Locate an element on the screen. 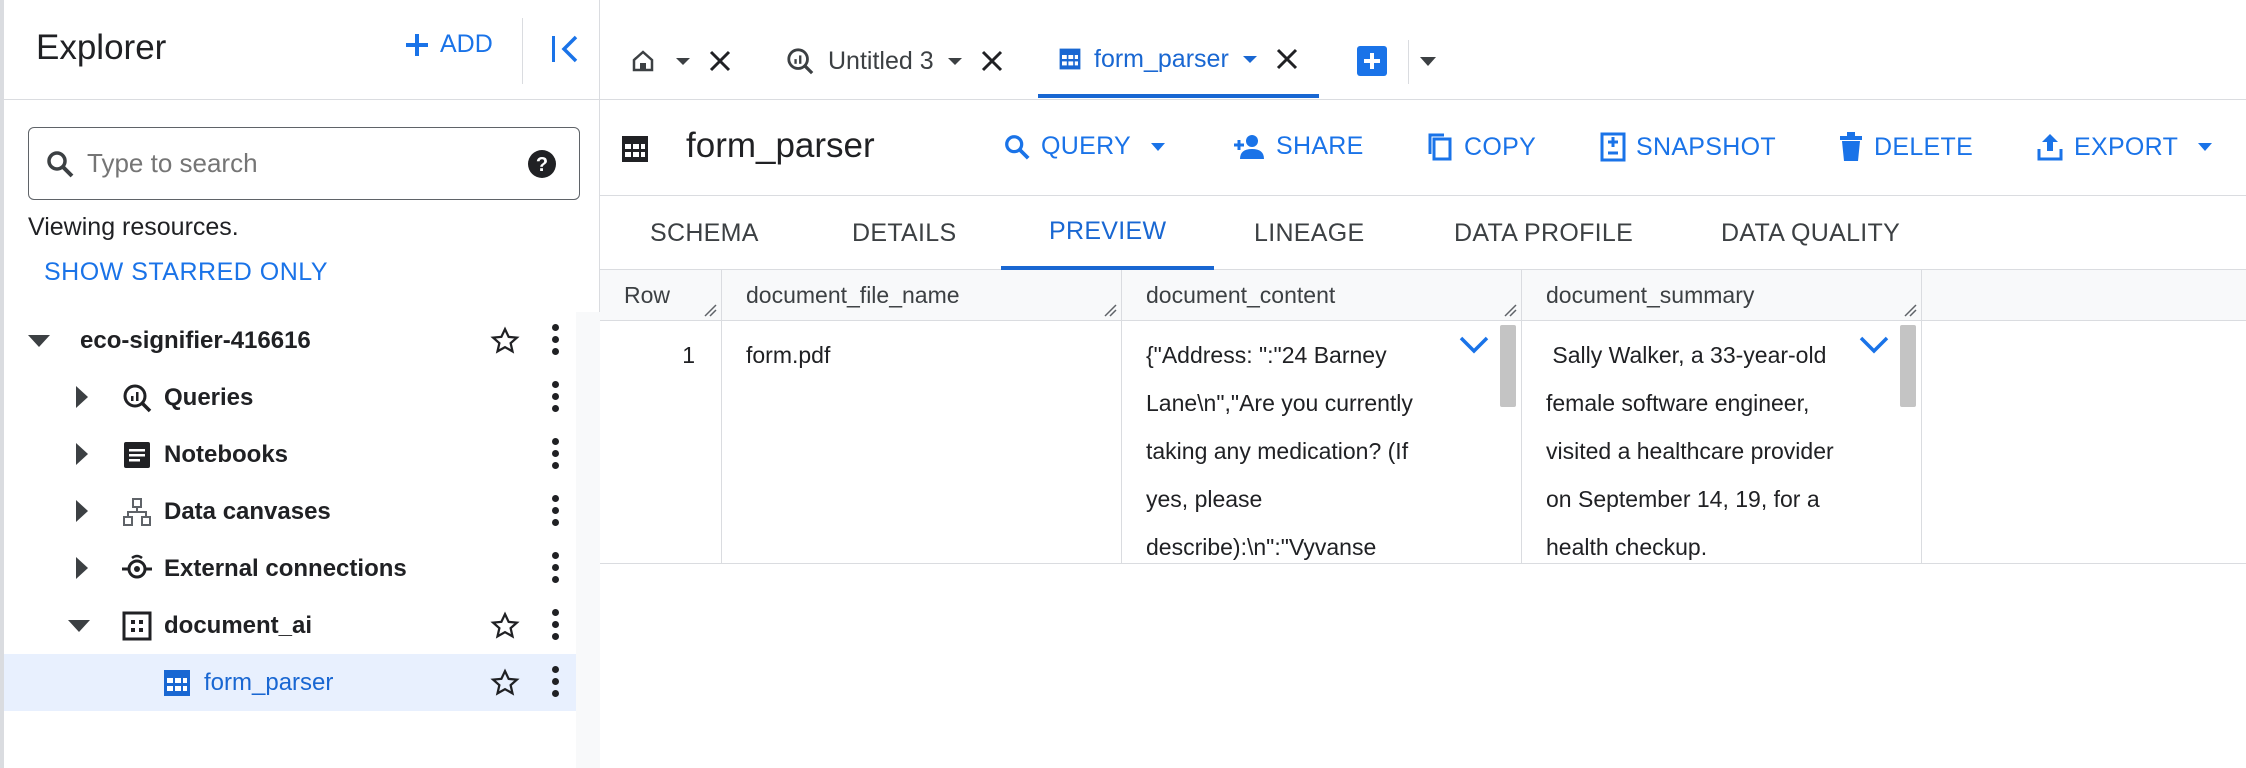 This screenshot has height=768, width=2246. query-icon is located at coordinates (800, 61).